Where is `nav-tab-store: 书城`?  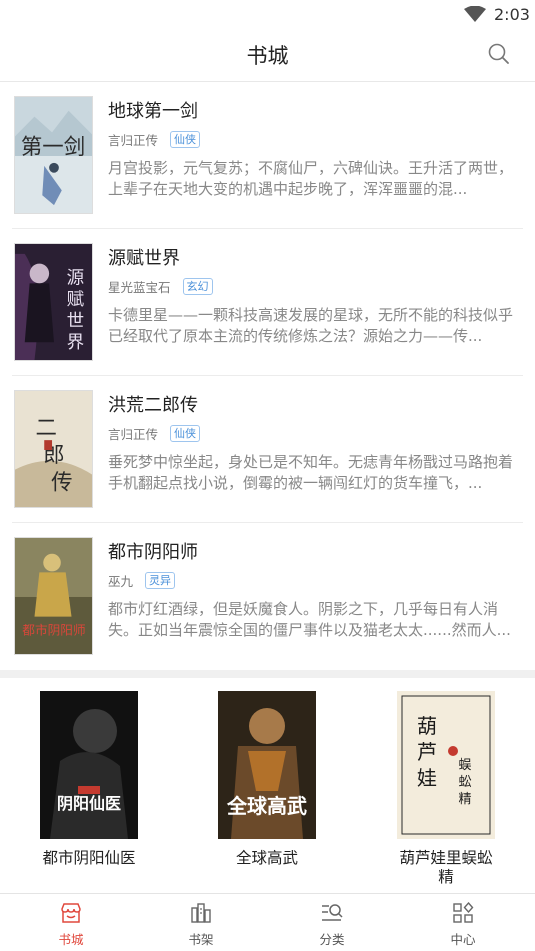 nav-tab-store: 书城 is located at coordinates (71, 924).